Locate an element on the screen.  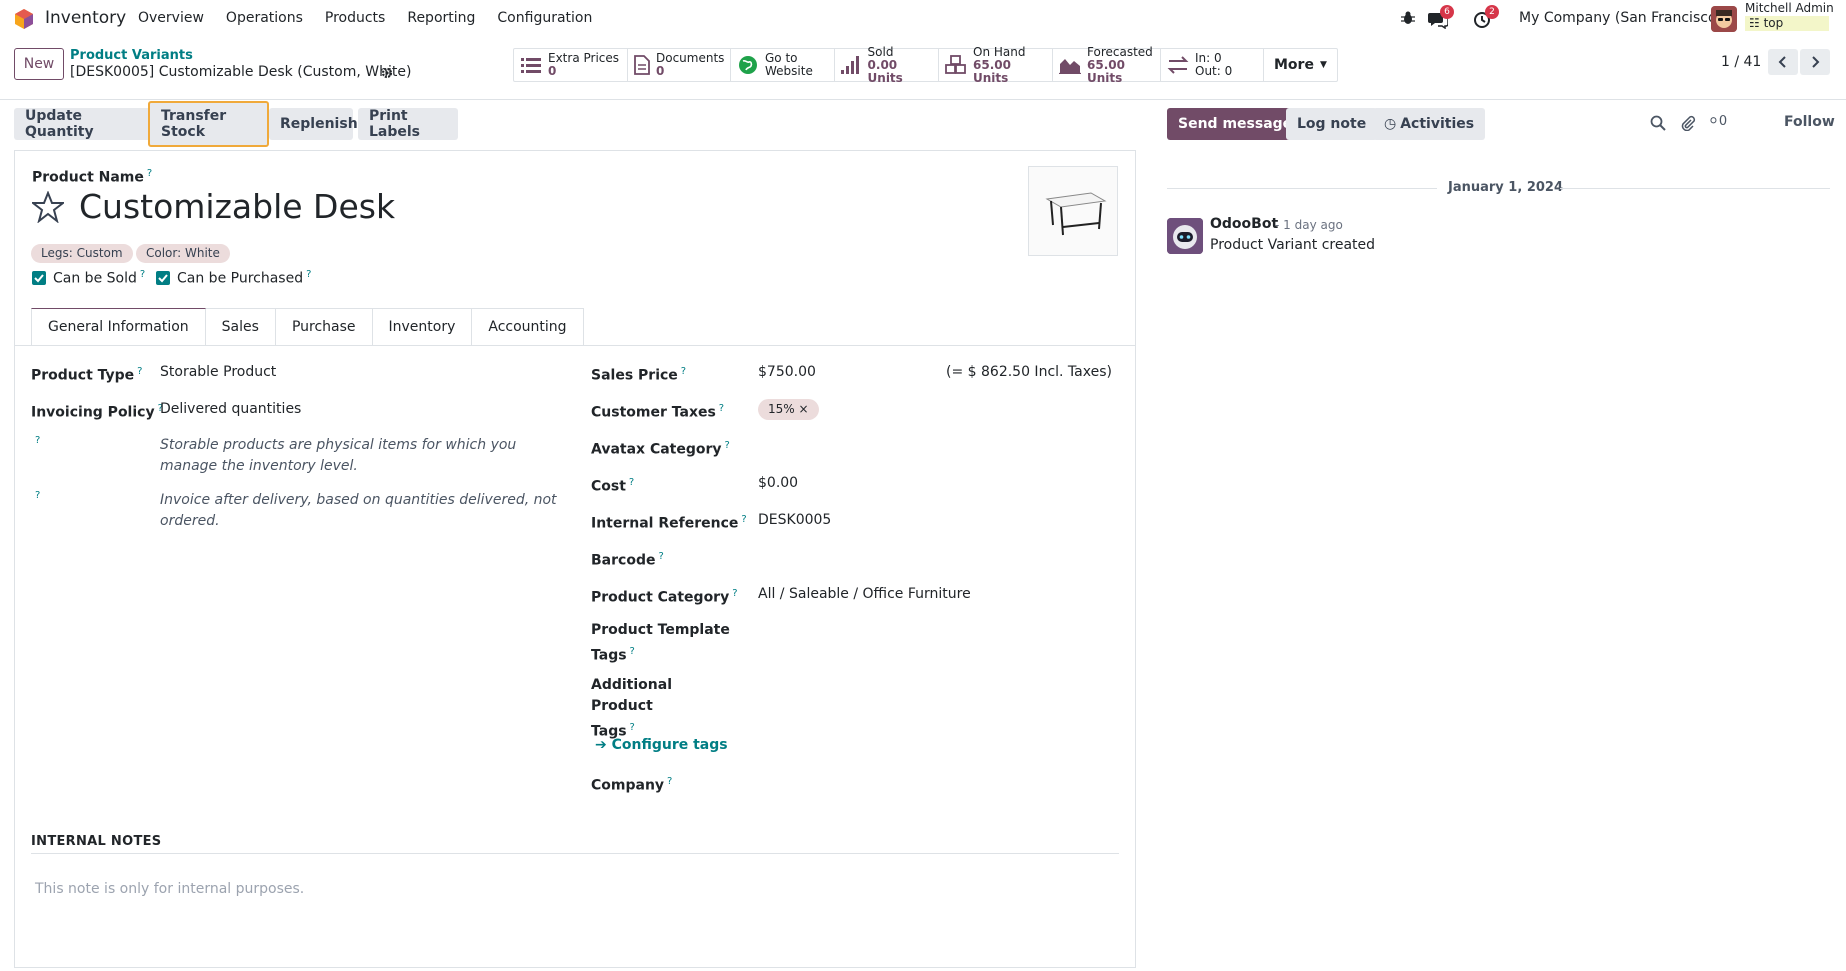
avatax-category-label-text: Avatax Category is located at coordinates (656, 449).